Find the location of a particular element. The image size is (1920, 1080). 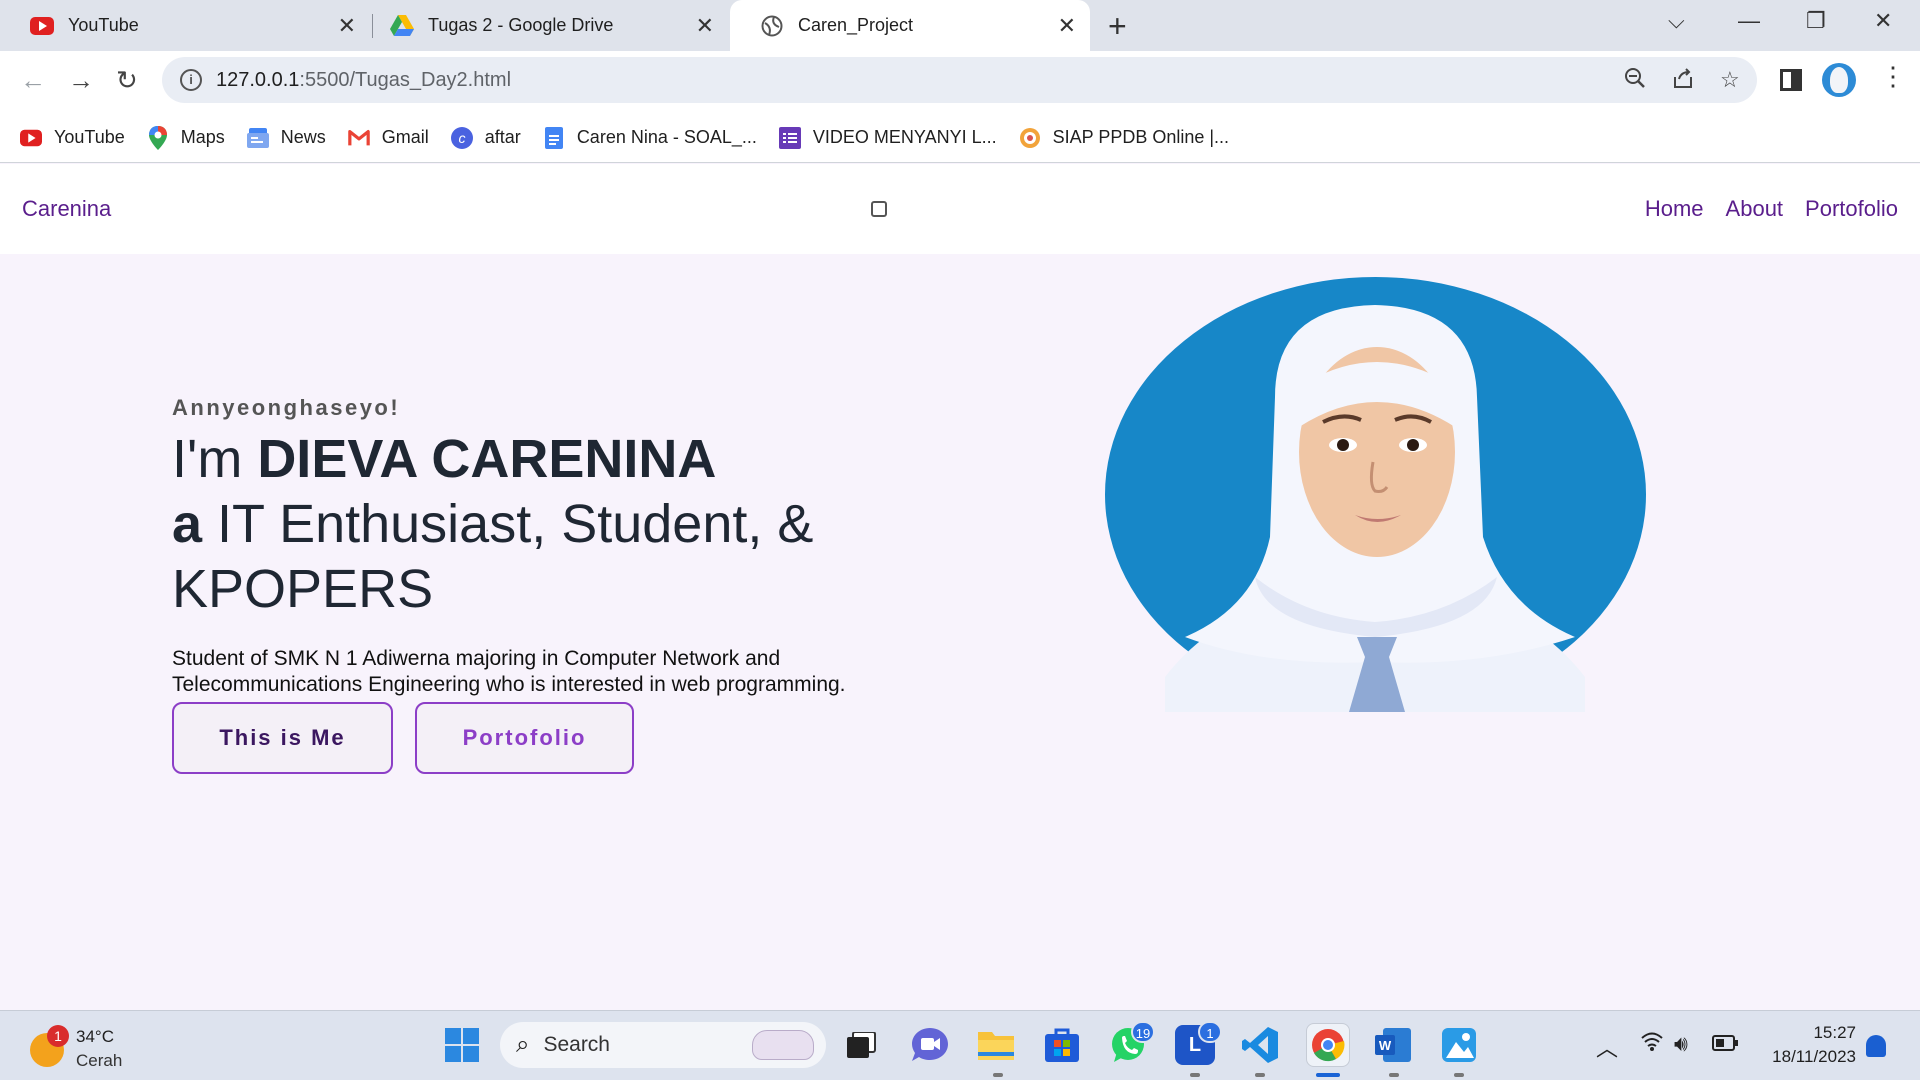

url-text: 127.0.0.1:5500/Tugas_Day2.html is located at coordinates (363, 80).